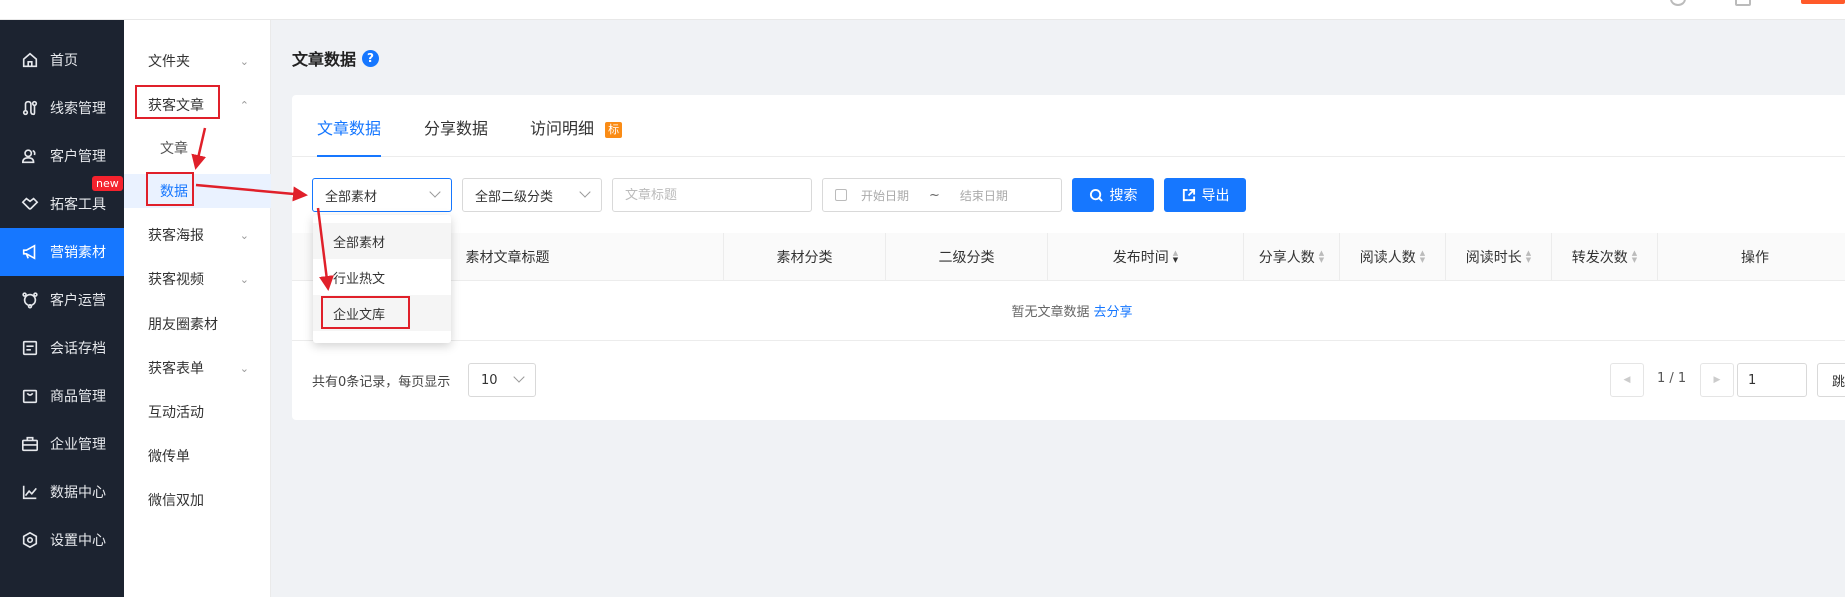 The height and width of the screenshot is (597, 1845). I want to click on subnav-item-flyer: 微传单, so click(197, 456).